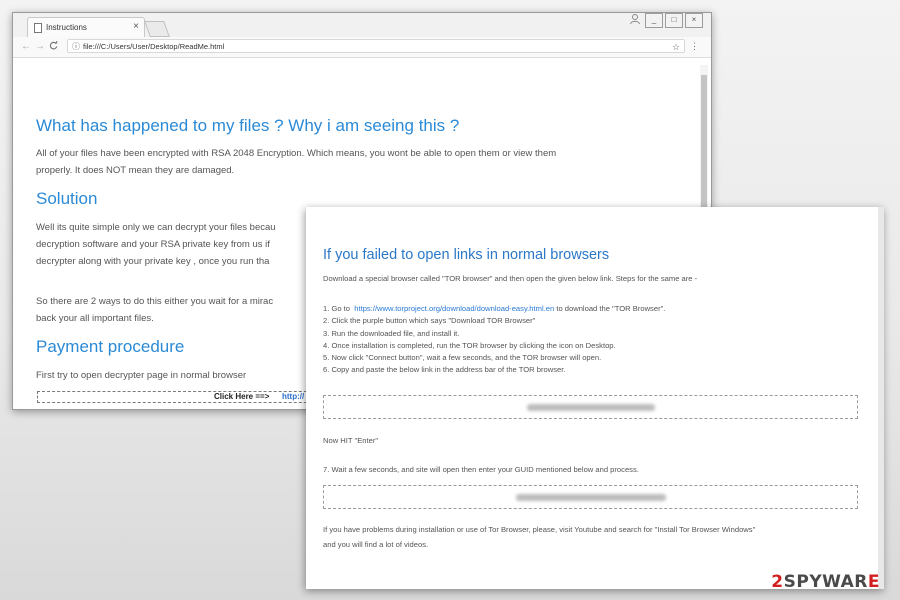 The width and height of the screenshot is (900, 600). What do you see at coordinates (26, 46) in the screenshot?
I see `back-arrow-icon: ←` at bounding box center [26, 46].